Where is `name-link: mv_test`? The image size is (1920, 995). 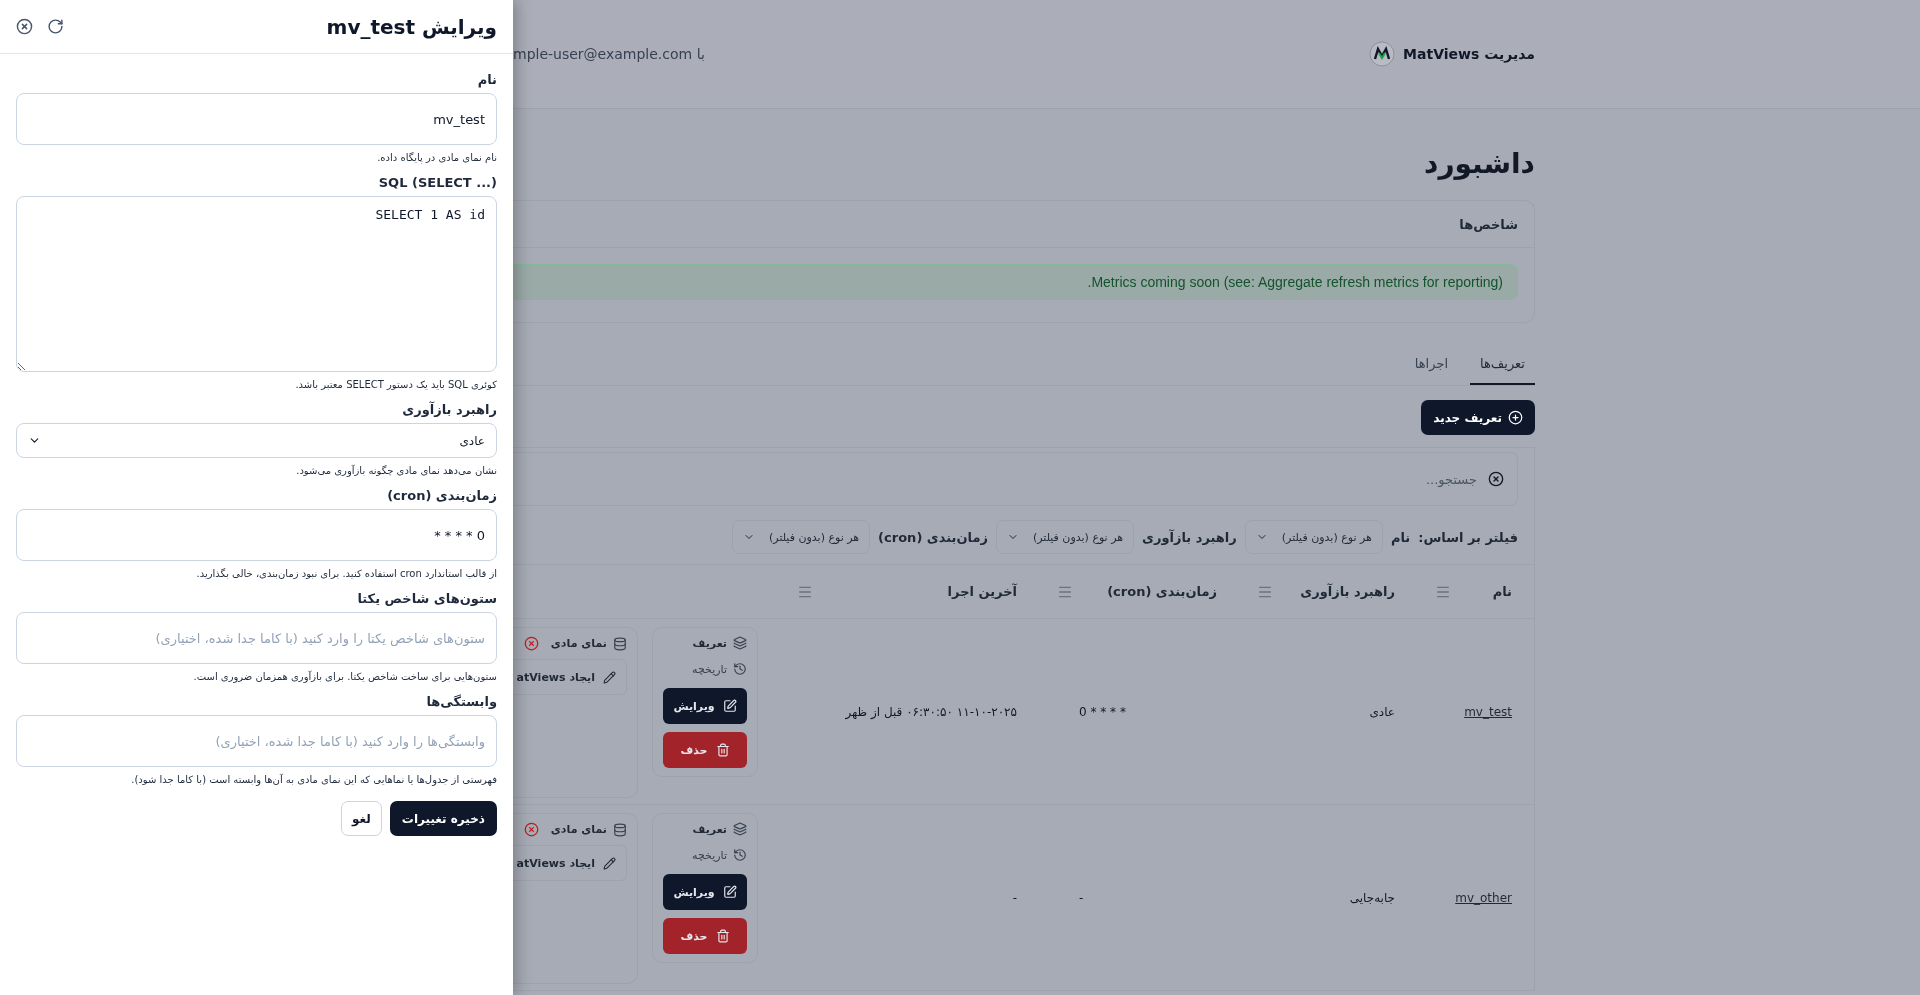 name-link: mv_test is located at coordinates (1488, 711).